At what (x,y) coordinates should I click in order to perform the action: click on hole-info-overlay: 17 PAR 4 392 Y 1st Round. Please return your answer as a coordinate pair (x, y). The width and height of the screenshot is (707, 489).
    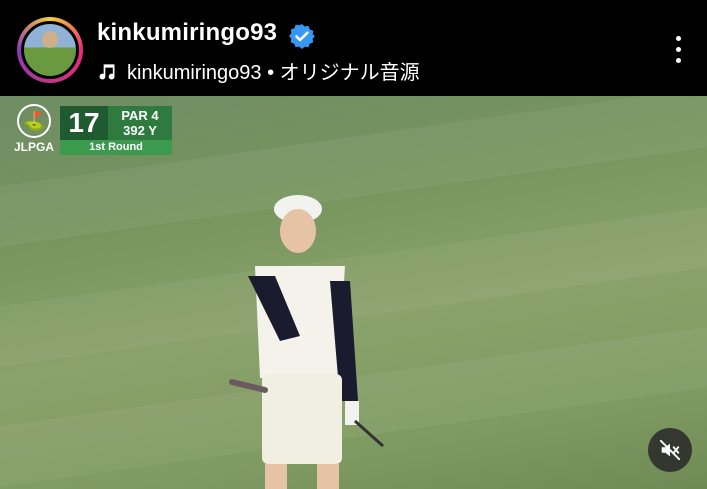
    Looking at the image, I should click on (116, 130).